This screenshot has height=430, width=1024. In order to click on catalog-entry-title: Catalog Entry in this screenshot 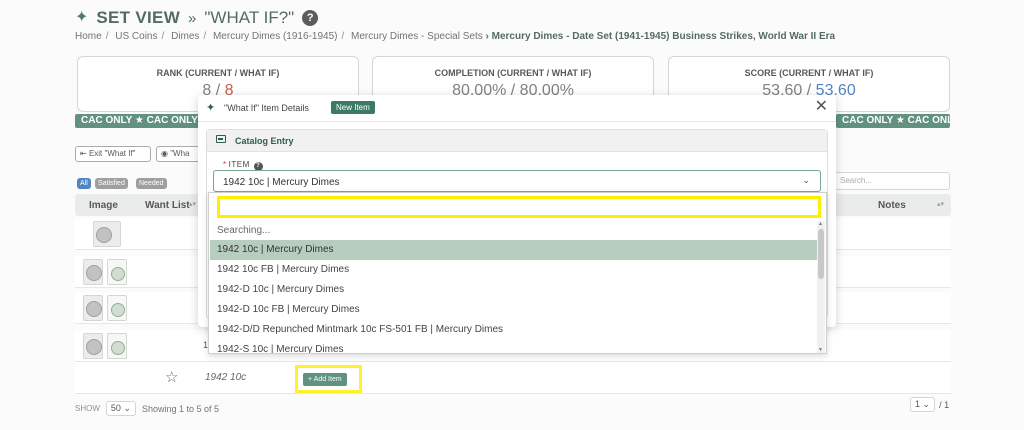, I will do `click(264, 141)`.